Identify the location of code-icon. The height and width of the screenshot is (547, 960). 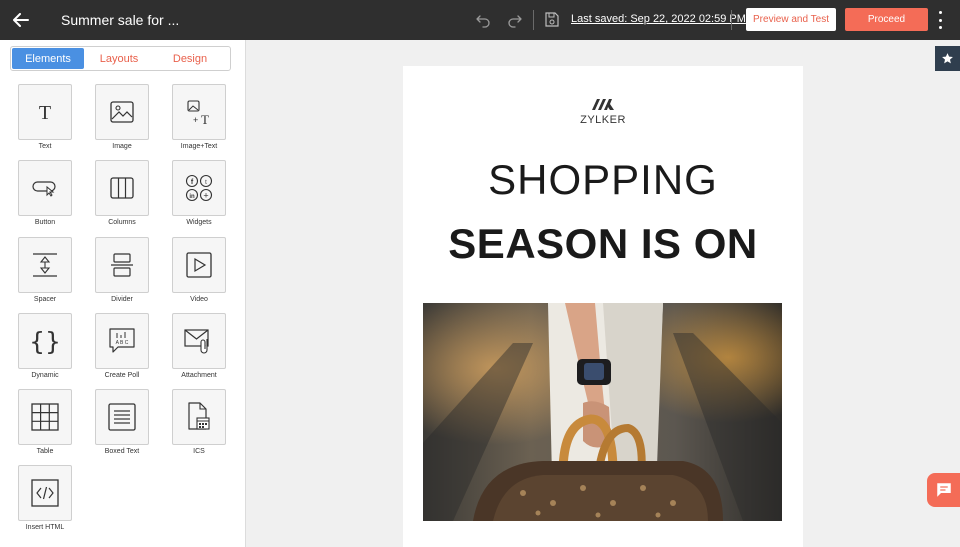
(45, 493).